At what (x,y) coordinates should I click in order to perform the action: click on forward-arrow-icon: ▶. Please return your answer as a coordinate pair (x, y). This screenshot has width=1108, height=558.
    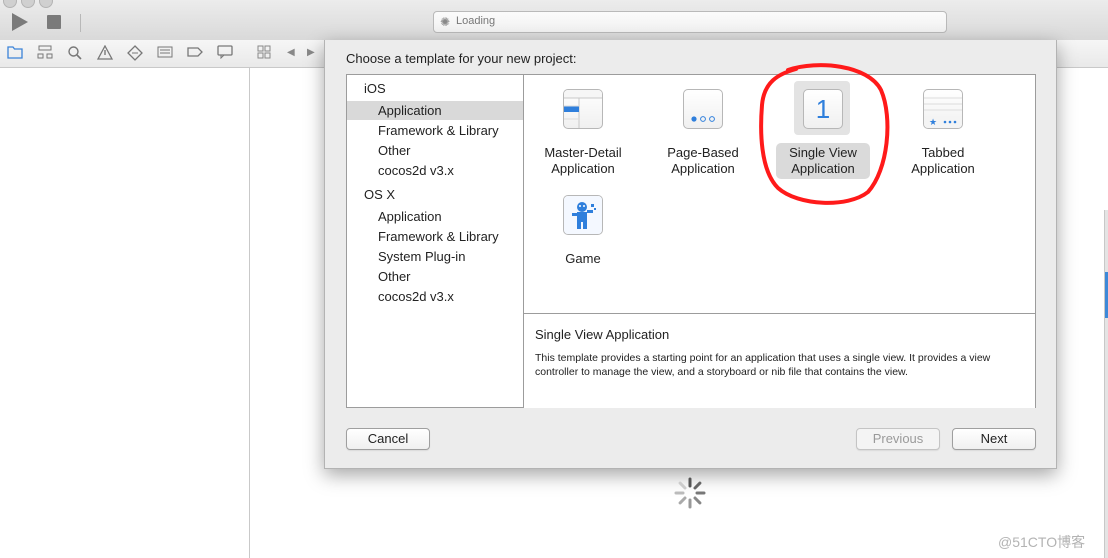
    Looking at the image, I should click on (311, 52).